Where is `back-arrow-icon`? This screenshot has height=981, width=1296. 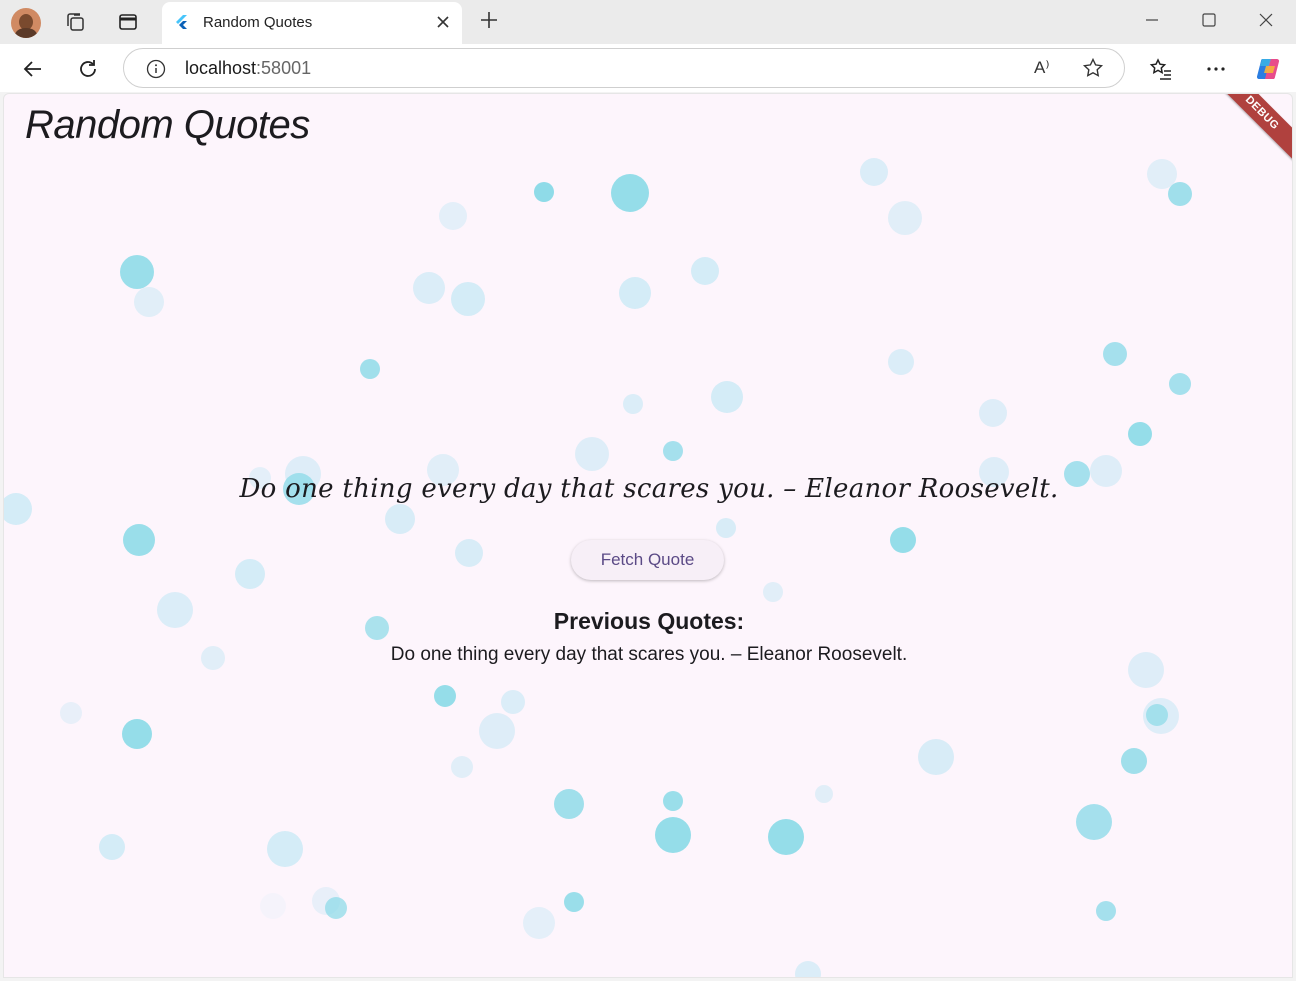
back-arrow-icon is located at coordinates (32, 69).